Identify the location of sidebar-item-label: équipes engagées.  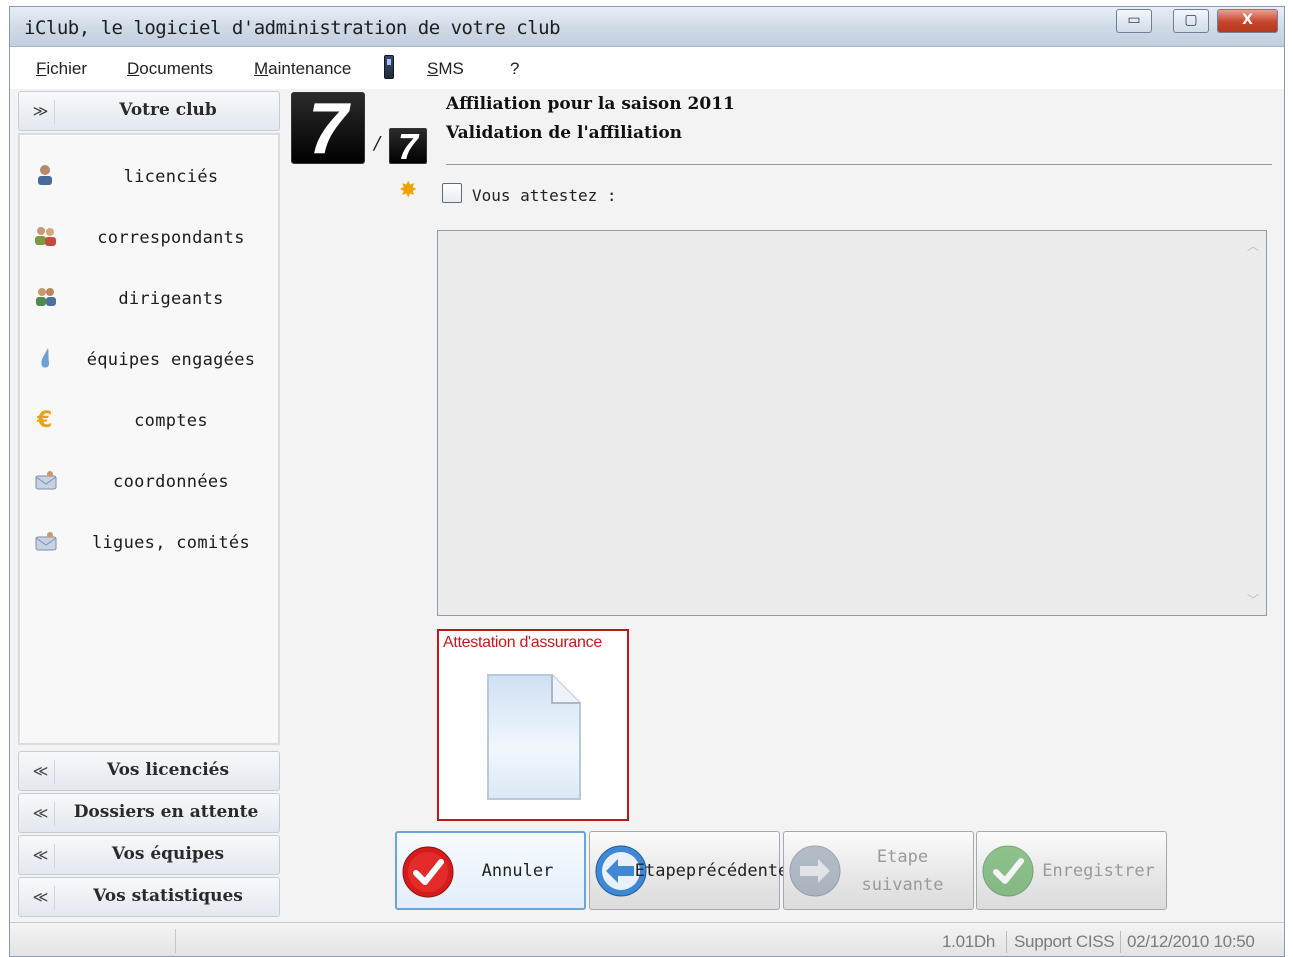
(171, 360).